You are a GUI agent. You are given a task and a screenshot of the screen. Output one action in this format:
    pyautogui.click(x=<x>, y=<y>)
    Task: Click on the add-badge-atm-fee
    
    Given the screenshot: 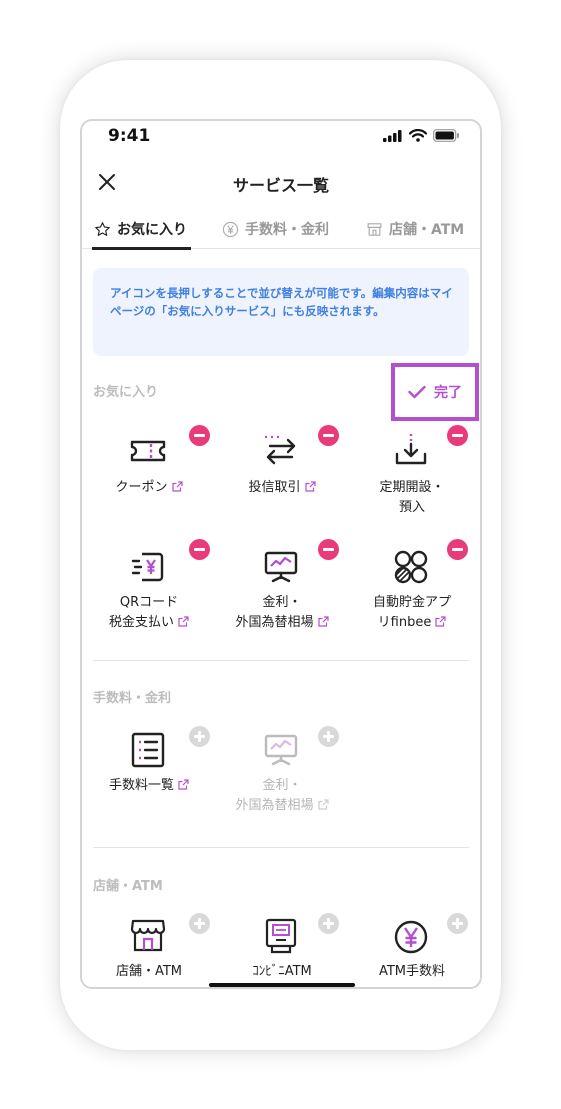 What is the action you would take?
    pyautogui.click(x=457, y=923)
    